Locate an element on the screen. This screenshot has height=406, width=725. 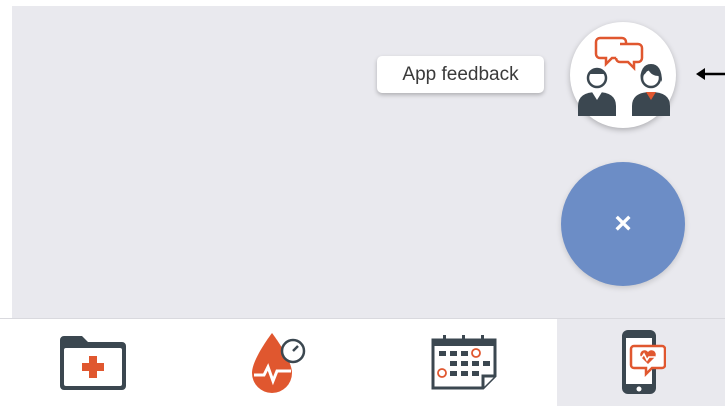
tab-medical-records is located at coordinates (92, 362).